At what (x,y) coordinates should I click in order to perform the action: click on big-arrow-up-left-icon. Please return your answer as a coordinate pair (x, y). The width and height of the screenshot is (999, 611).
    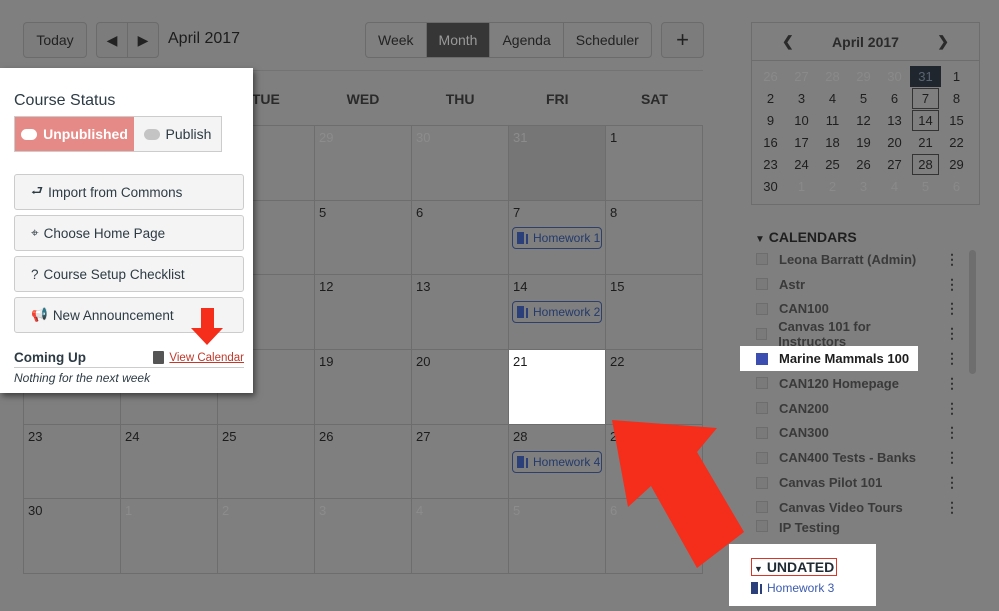
    Looking at the image, I should click on (678, 494).